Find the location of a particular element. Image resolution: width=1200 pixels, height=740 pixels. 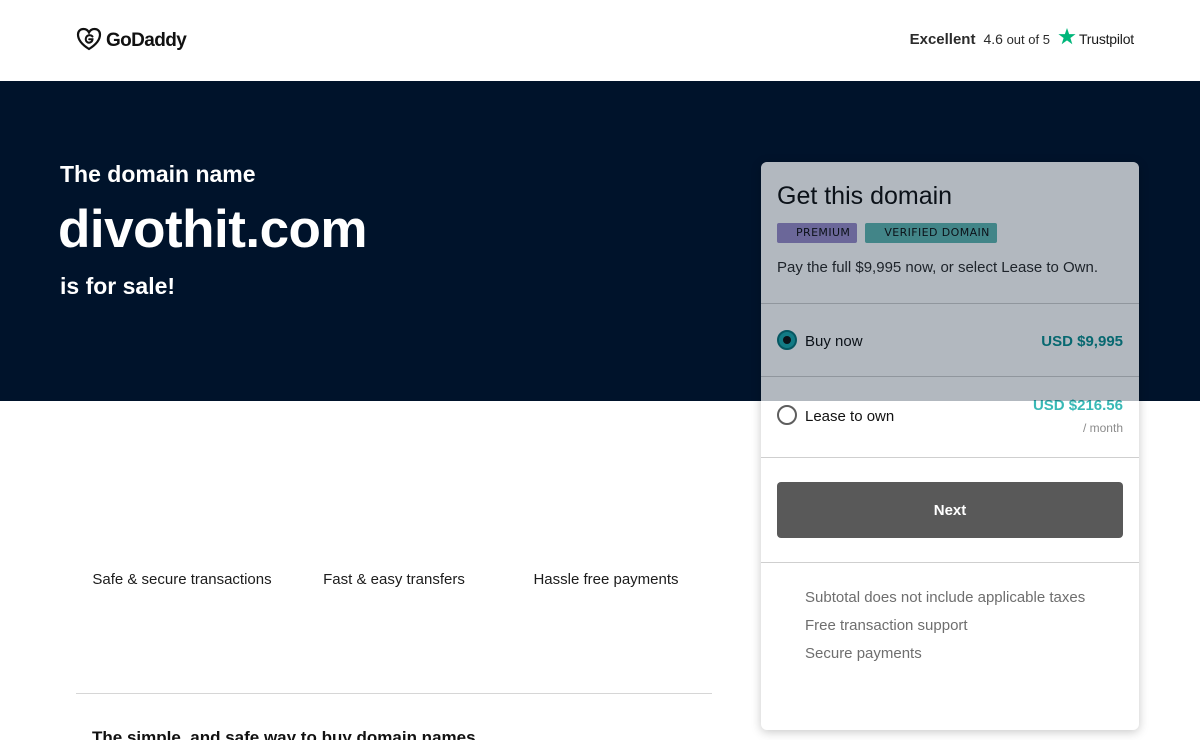

feature-secure-transactions: Safe & secure transactions is located at coordinates (182, 579).